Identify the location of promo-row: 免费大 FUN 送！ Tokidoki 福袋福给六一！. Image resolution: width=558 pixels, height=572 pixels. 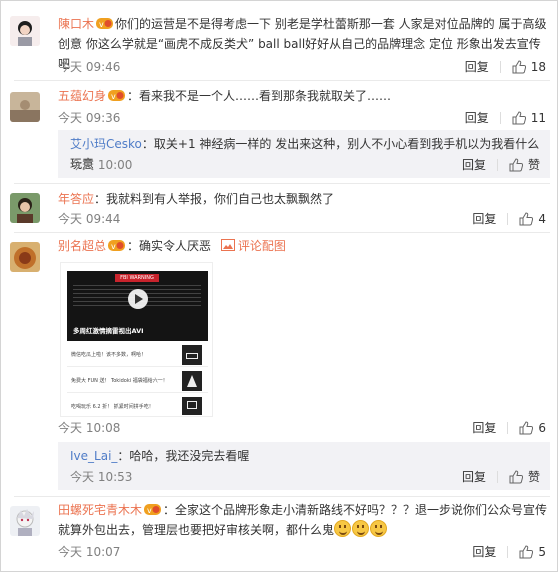
(137, 381).